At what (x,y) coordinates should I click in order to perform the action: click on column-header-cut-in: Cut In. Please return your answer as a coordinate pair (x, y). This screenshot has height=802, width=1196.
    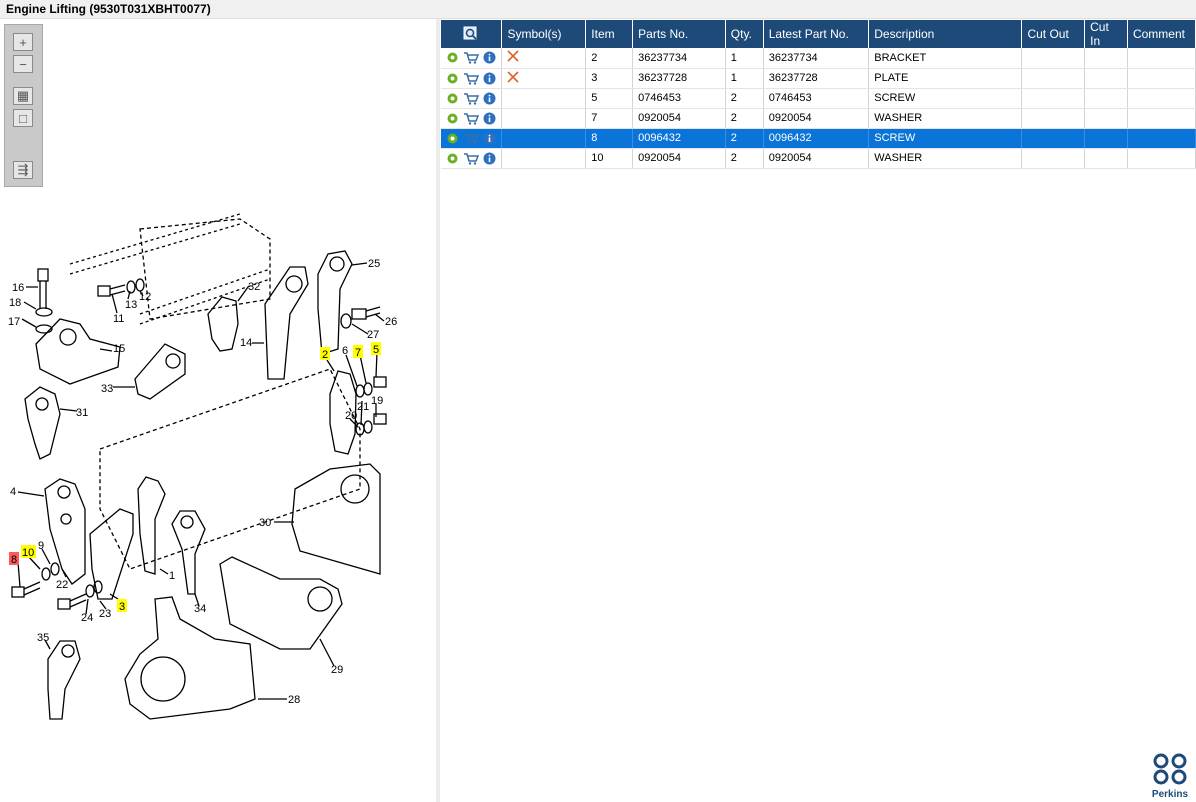
    Looking at the image, I should click on (1106, 34).